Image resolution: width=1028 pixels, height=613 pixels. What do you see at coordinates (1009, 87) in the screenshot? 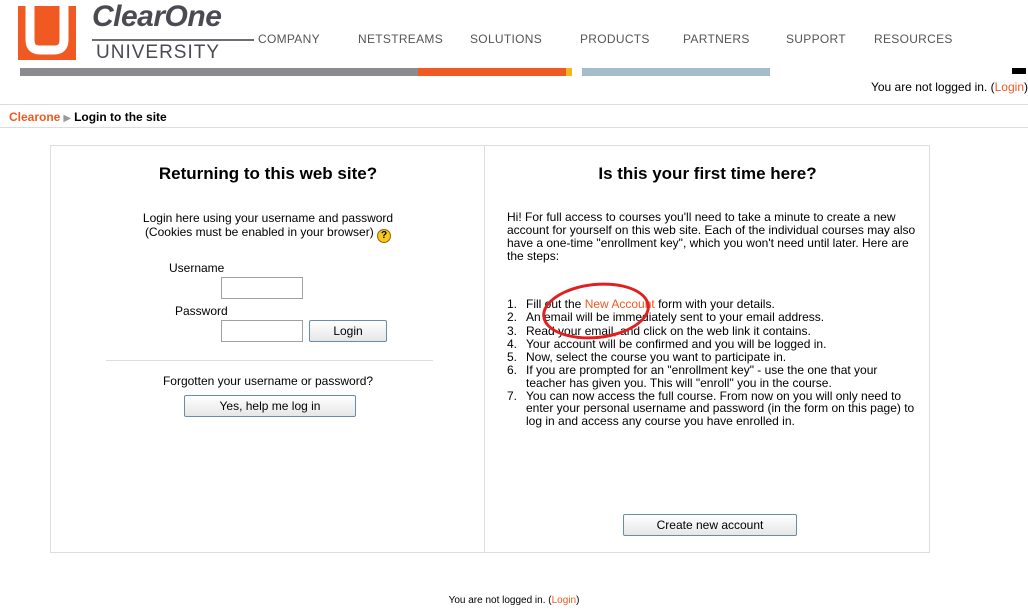
I see `header-login-link: Login` at bounding box center [1009, 87].